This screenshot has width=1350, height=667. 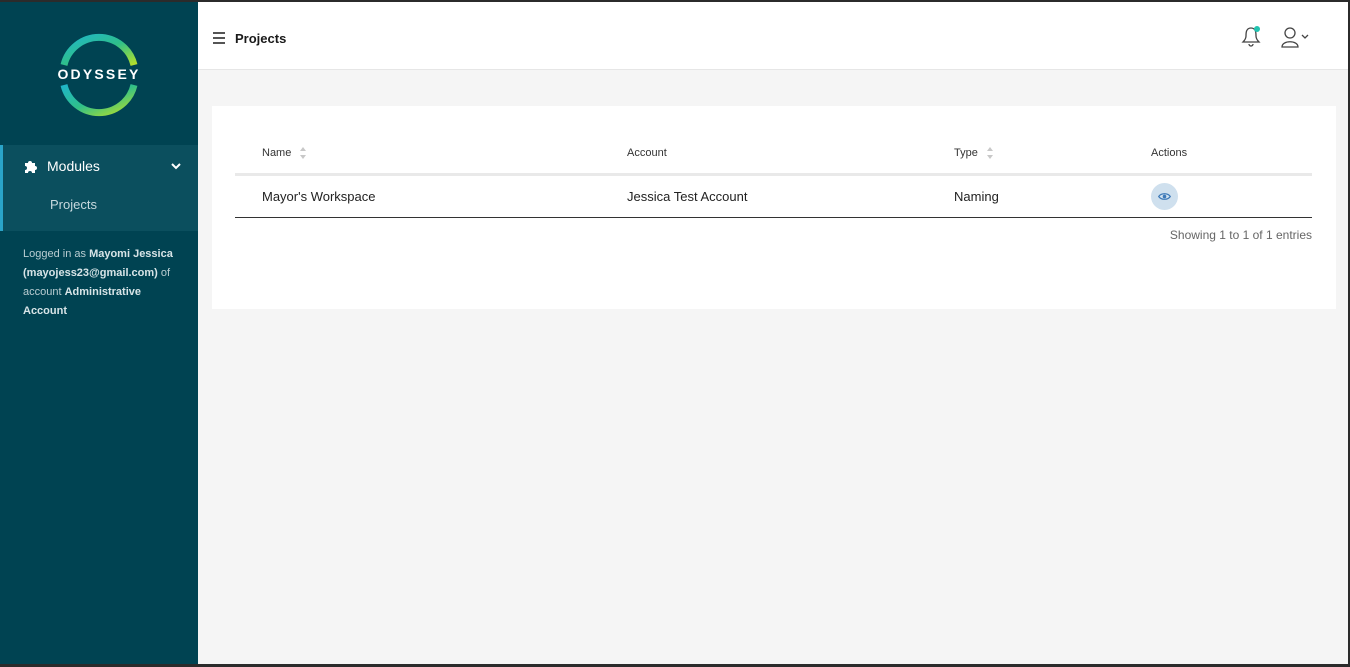 What do you see at coordinates (1218, 155) in the screenshot?
I see `column-header-actions: Actions` at bounding box center [1218, 155].